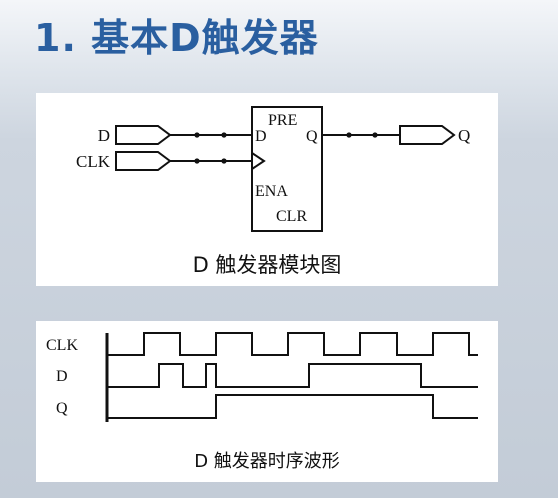 This screenshot has width=558, height=498. What do you see at coordinates (267, 265) in the screenshot?
I see `block-diagram-caption: D 触发器模块图` at bounding box center [267, 265].